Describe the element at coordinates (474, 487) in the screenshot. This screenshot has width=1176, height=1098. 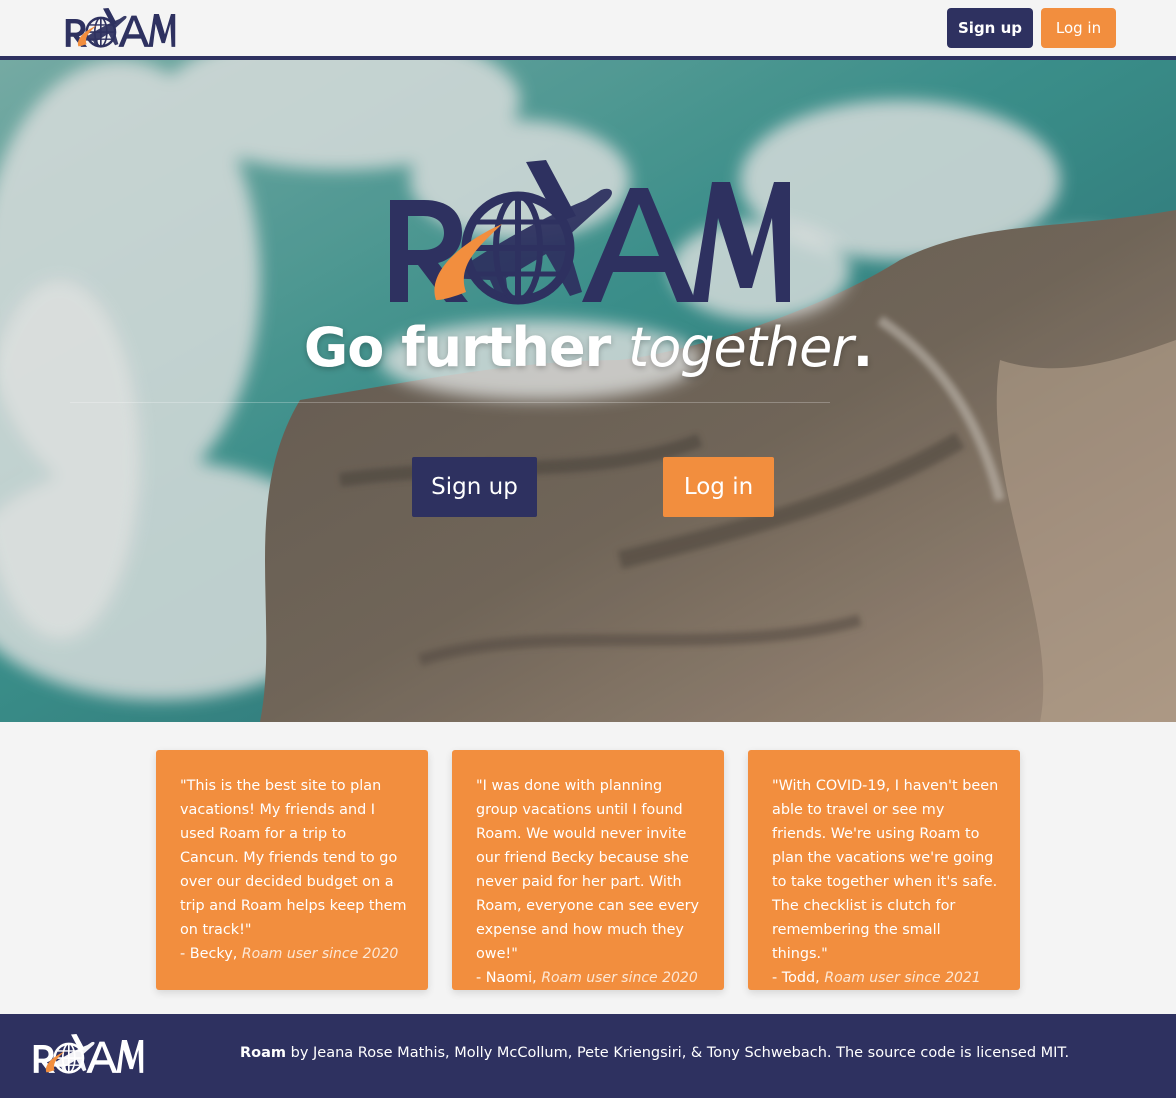
I see `hero-signup-button: Sign up` at that location.